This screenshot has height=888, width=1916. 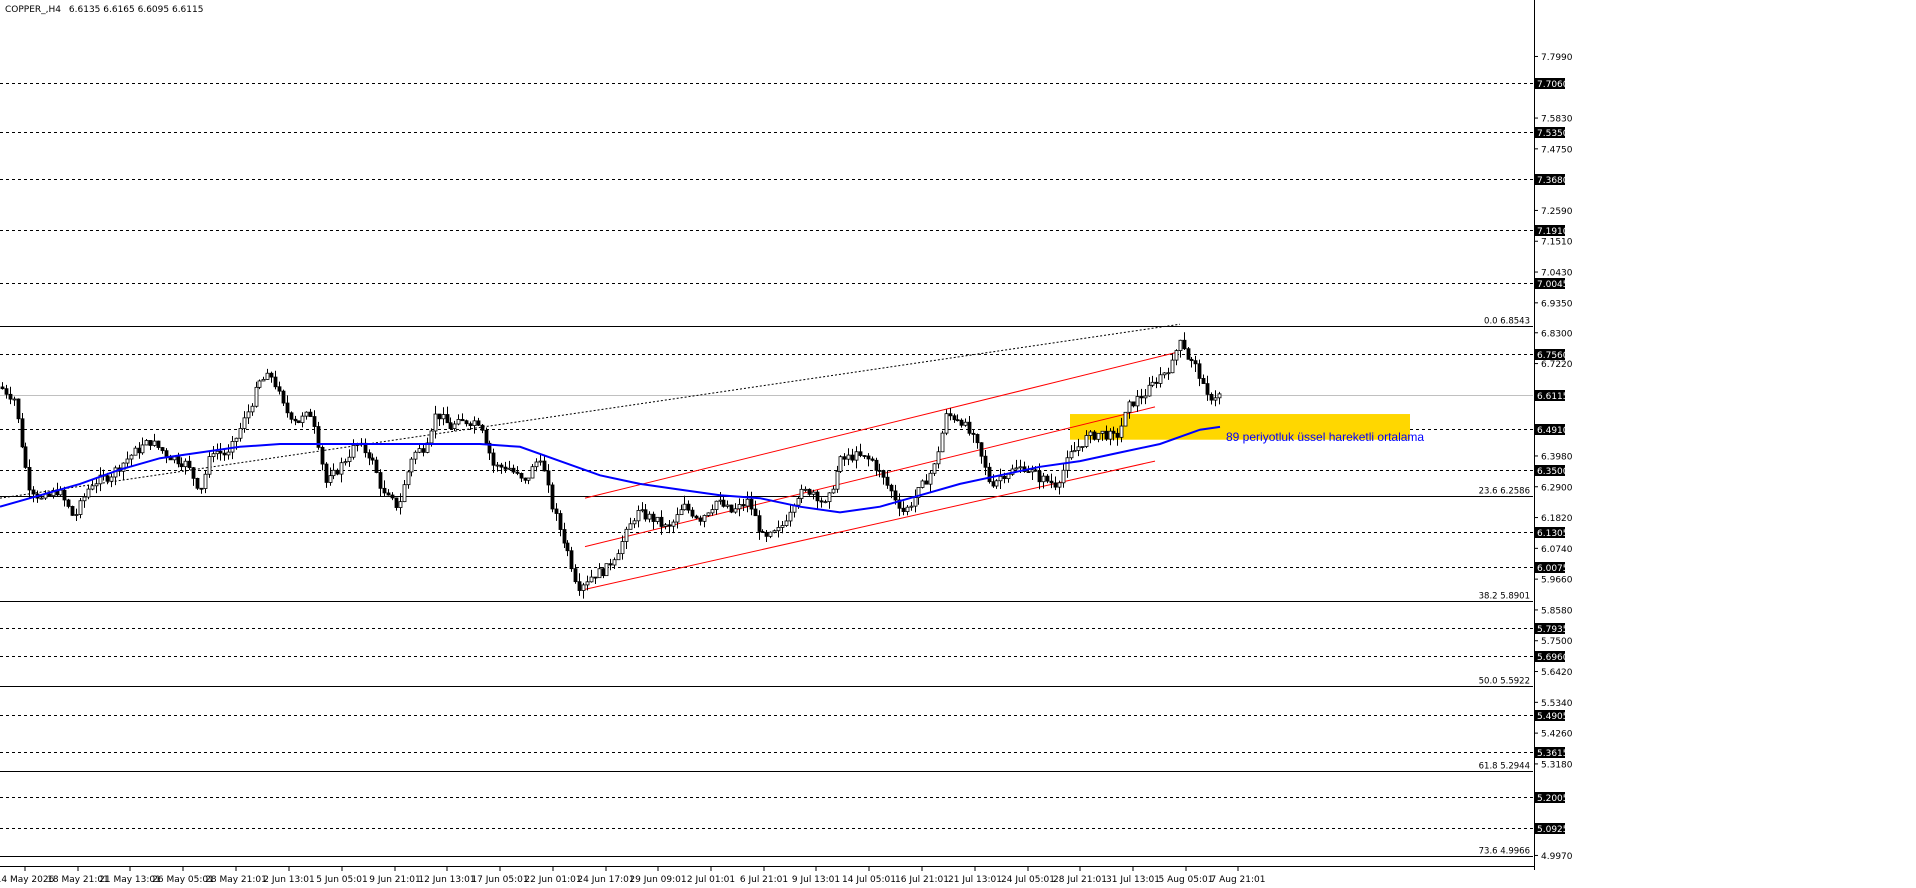 What do you see at coordinates (1553, 799) in the screenshot?
I see `level-price-label: 5.2005` at bounding box center [1553, 799].